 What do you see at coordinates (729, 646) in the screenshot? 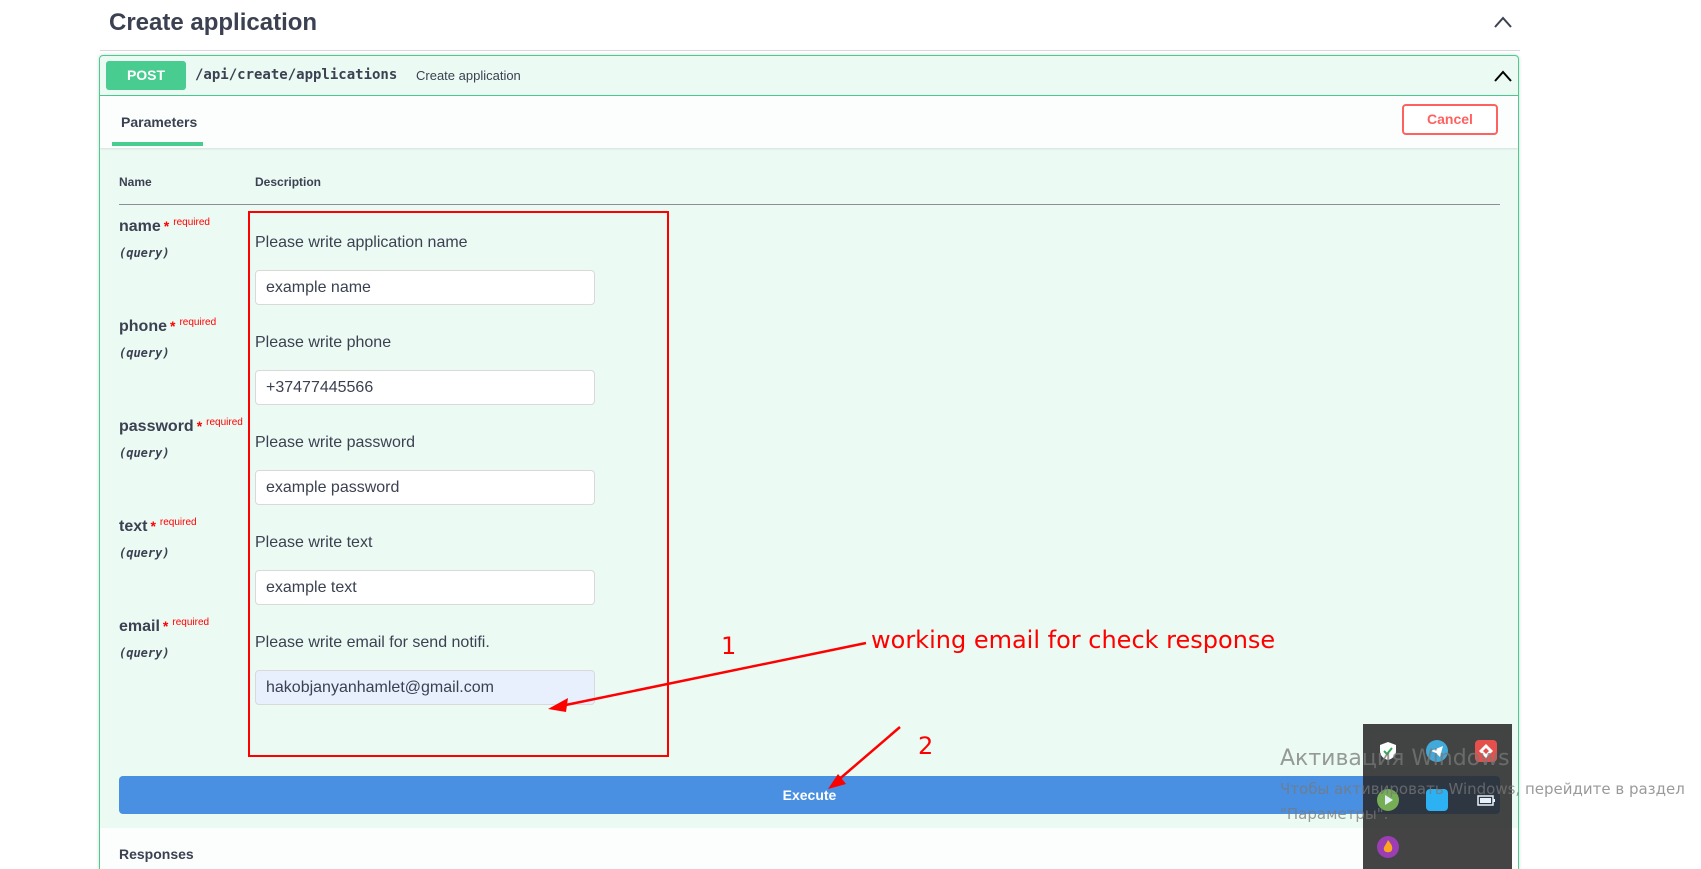
I see `annotation-step-1: 1` at bounding box center [729, 646].